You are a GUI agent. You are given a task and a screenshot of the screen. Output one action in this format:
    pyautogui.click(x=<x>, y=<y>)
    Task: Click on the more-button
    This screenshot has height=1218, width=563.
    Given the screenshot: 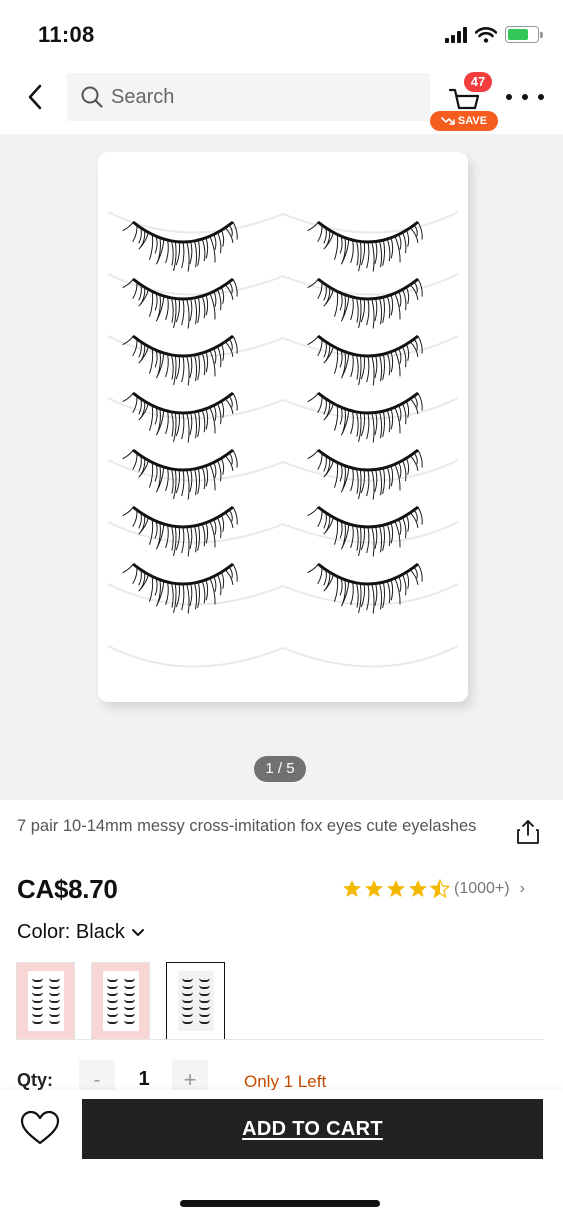 What is the action you would take?
    pyautogui.click(x=525, y=97)
    